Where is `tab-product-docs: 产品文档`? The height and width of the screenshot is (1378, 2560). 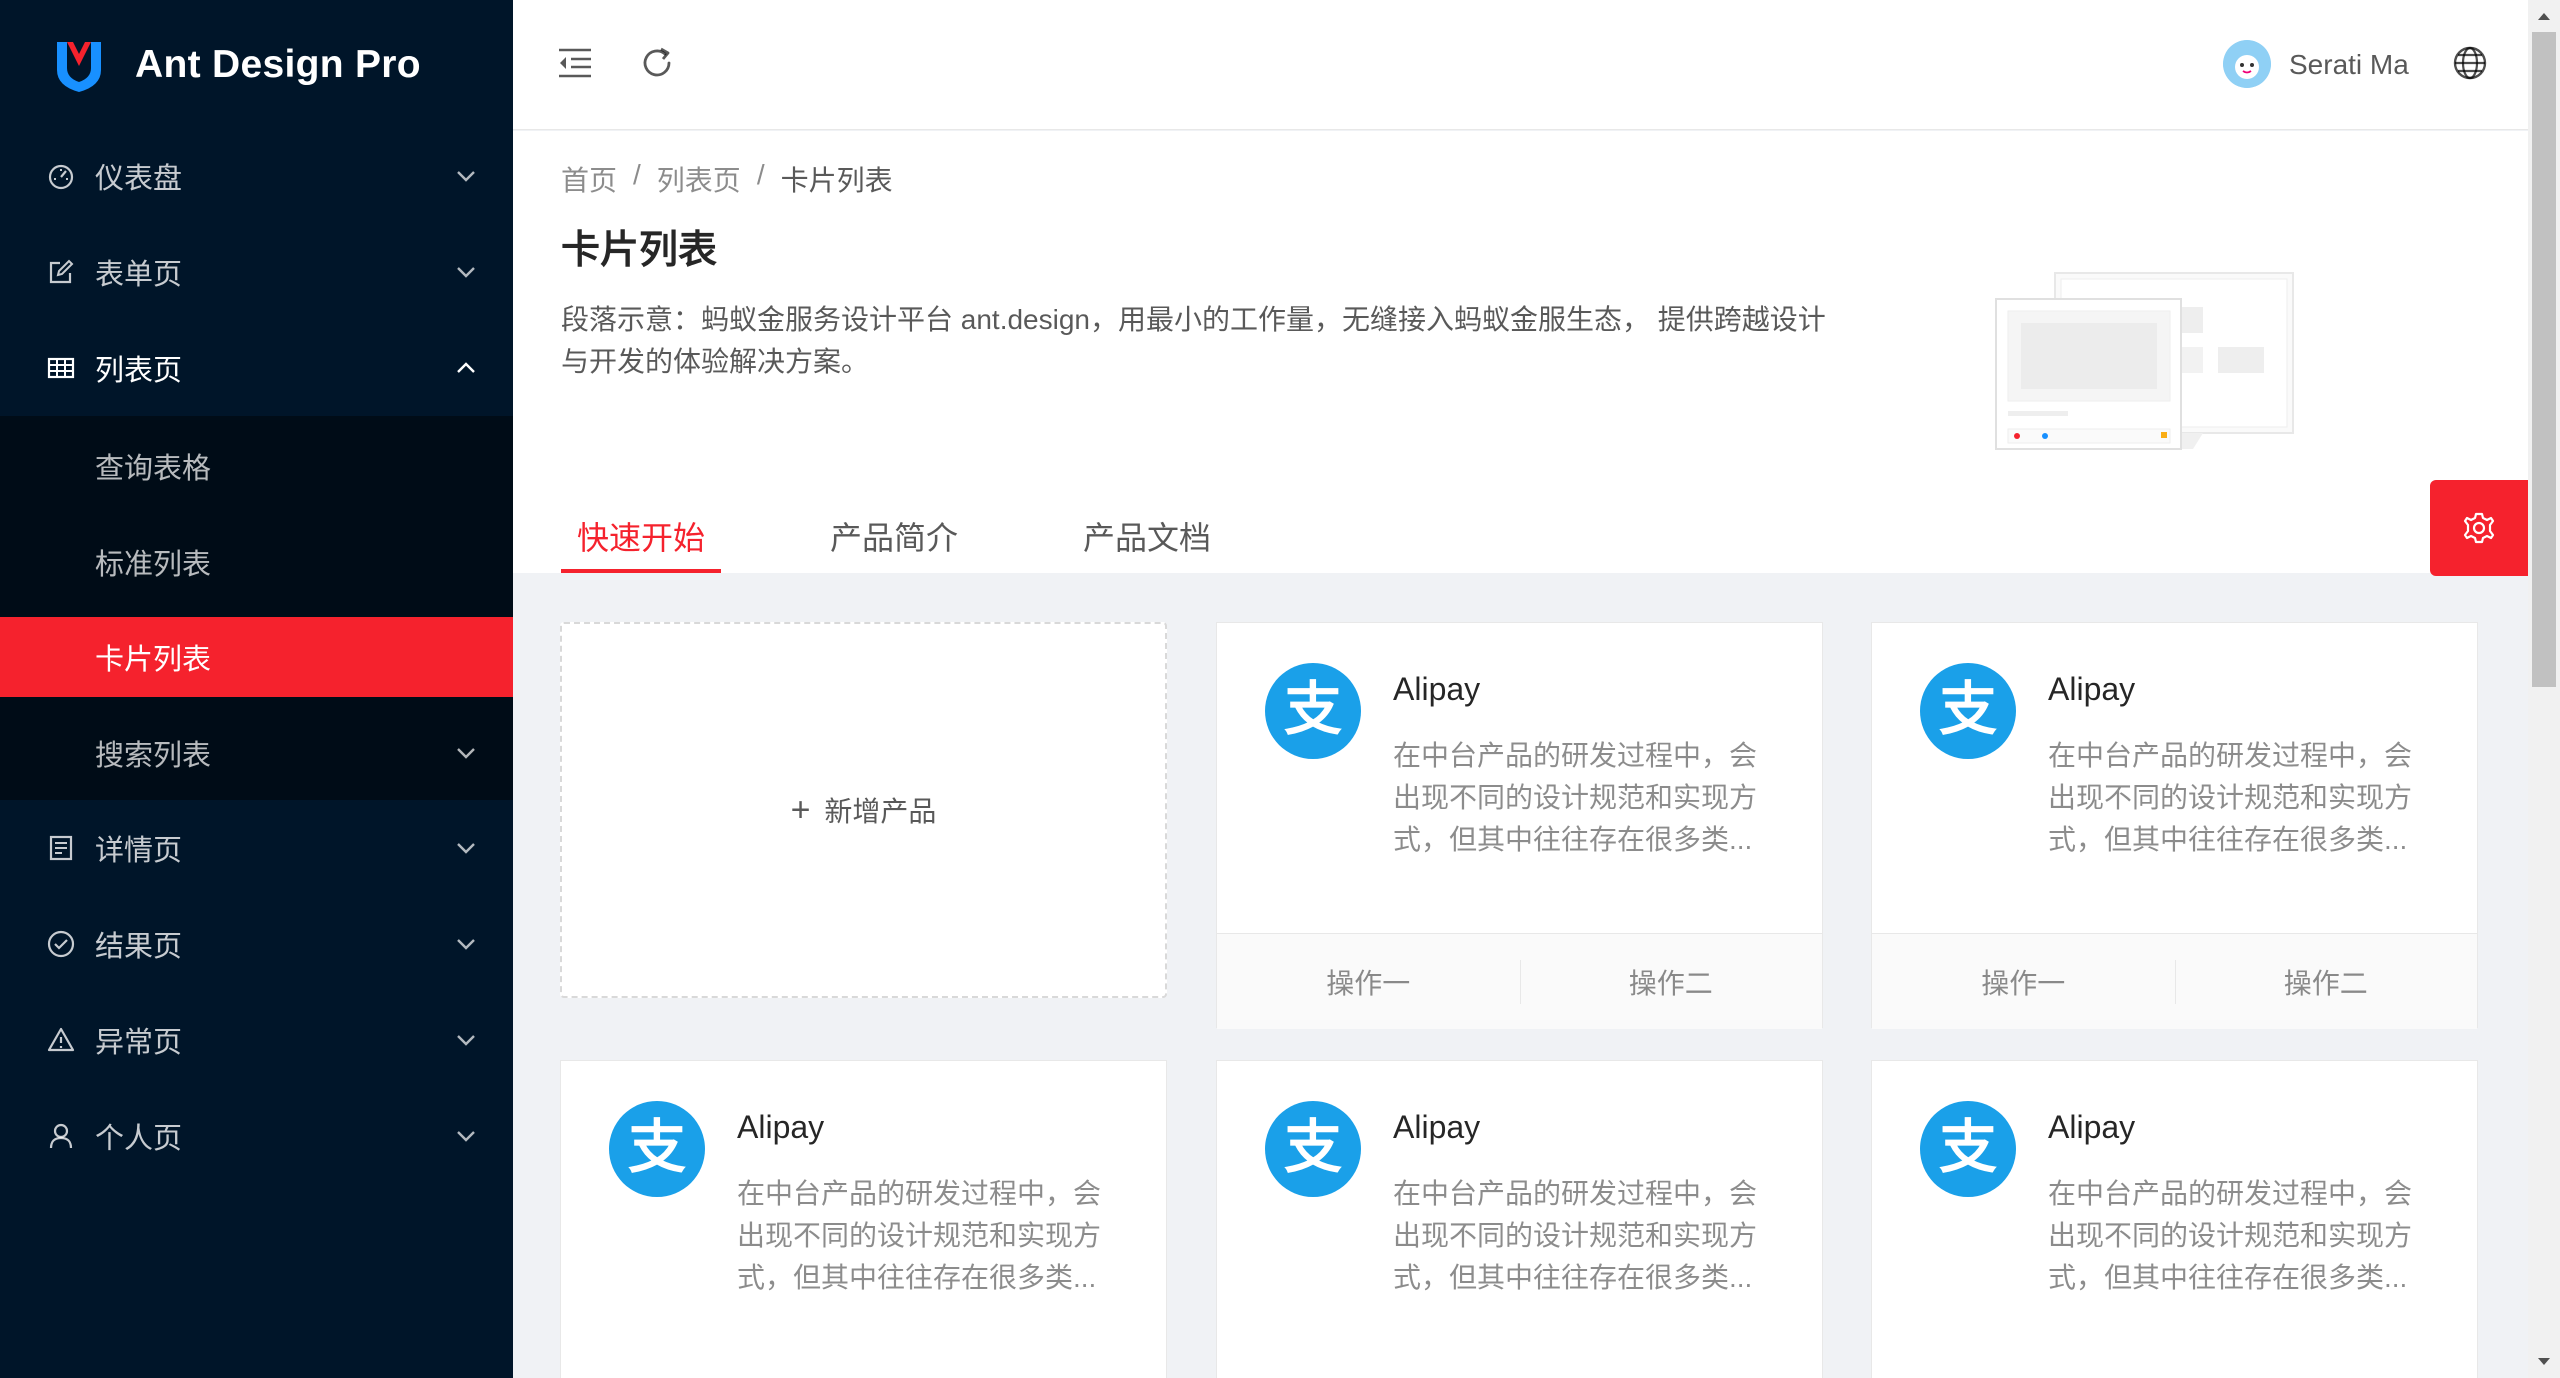
tab-product-docs: 产品文档 is located at coordinates (1147, 537).